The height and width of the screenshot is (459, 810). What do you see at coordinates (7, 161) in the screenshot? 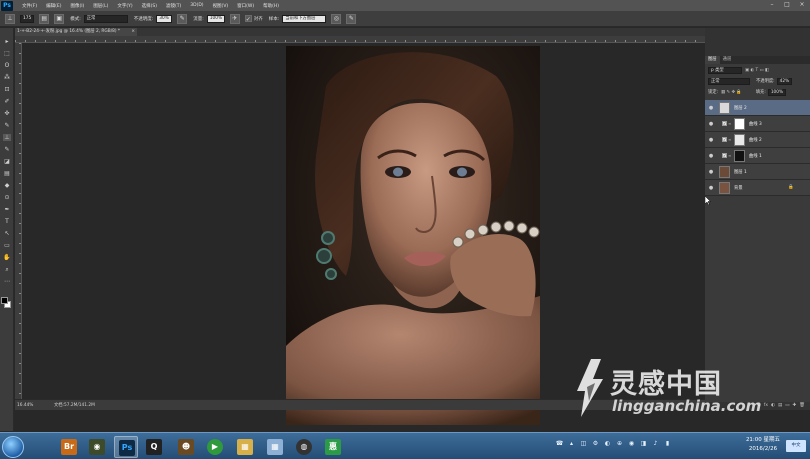
I see `eraser-tool-icon: ◪` at bounding box center [7, 161].